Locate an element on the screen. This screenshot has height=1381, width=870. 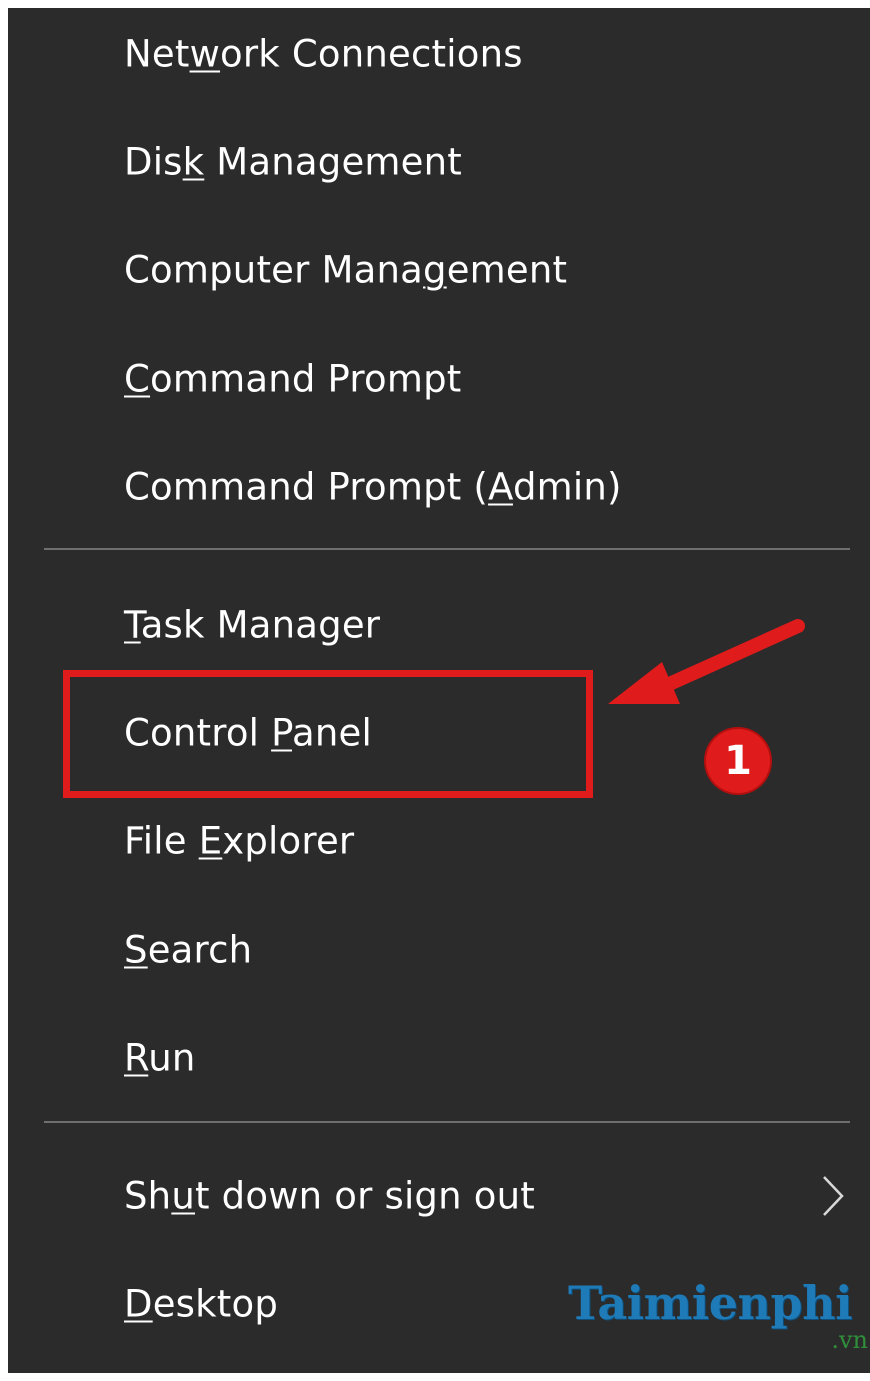
menu-item-command-prompt-admin: Command Prompt (Admin) is located at coordinates (439, 487).